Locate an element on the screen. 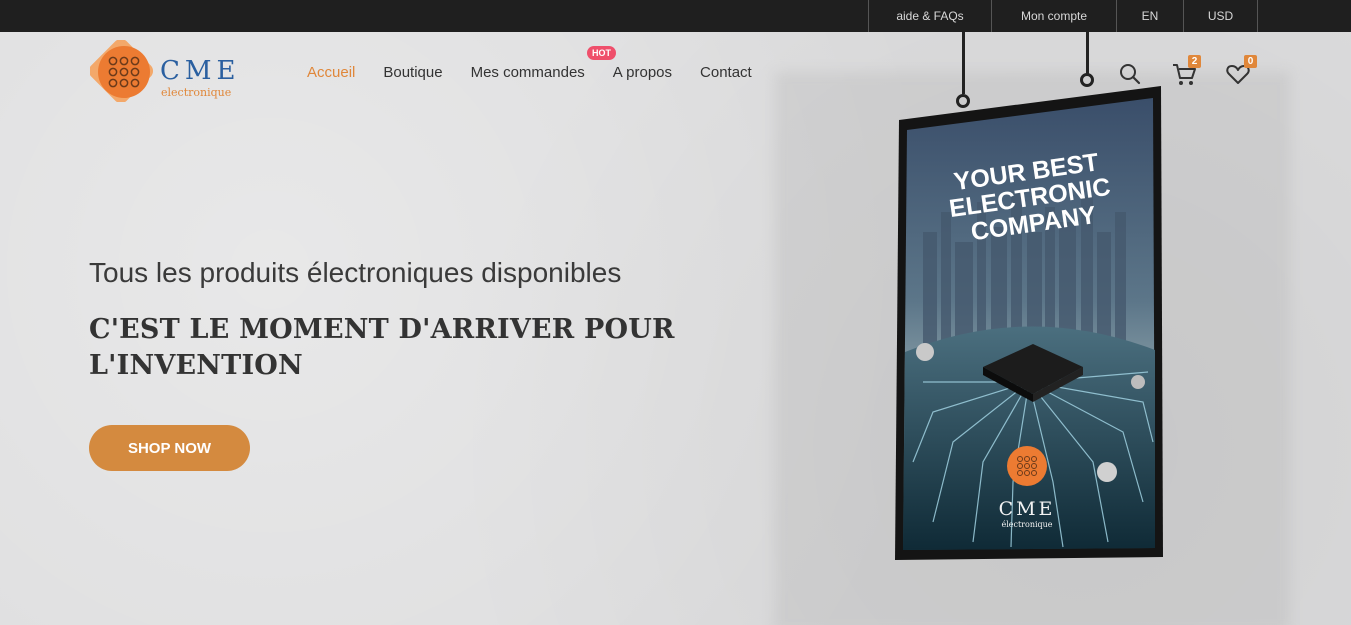 This screenshot has height=625, width=1351. poster-wire-right is located at coordinates (1087, 53).